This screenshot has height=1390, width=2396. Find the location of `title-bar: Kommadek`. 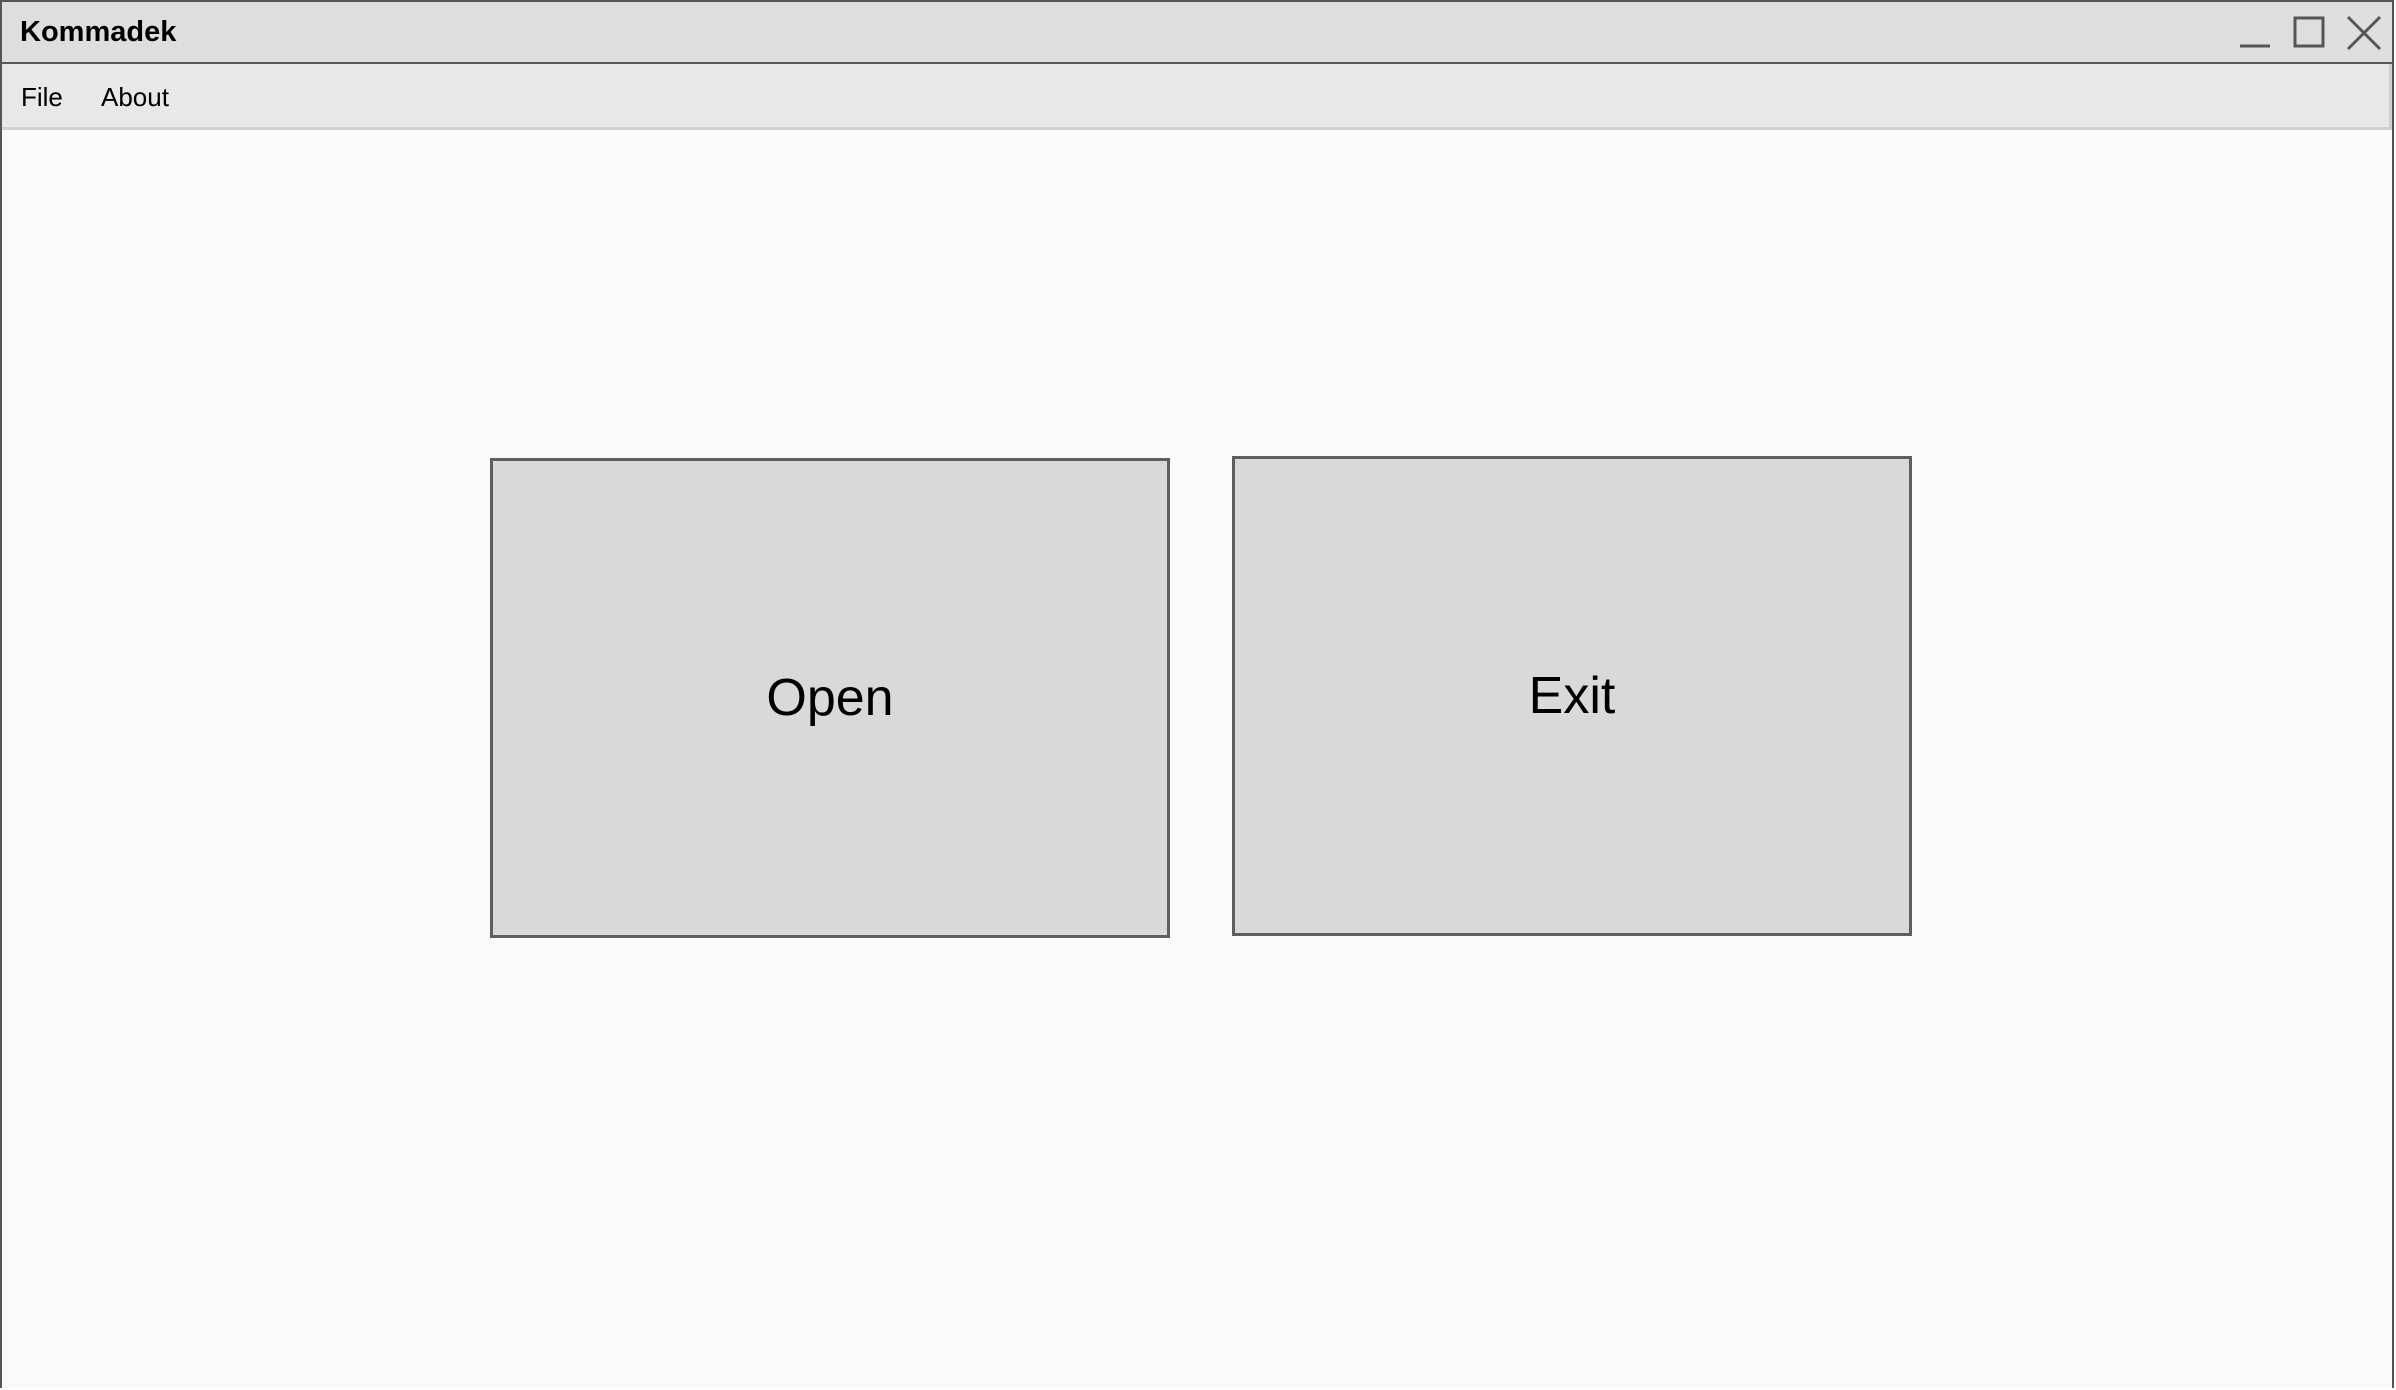

title-bar: Kommadek is located at coordinates (1197, 33).